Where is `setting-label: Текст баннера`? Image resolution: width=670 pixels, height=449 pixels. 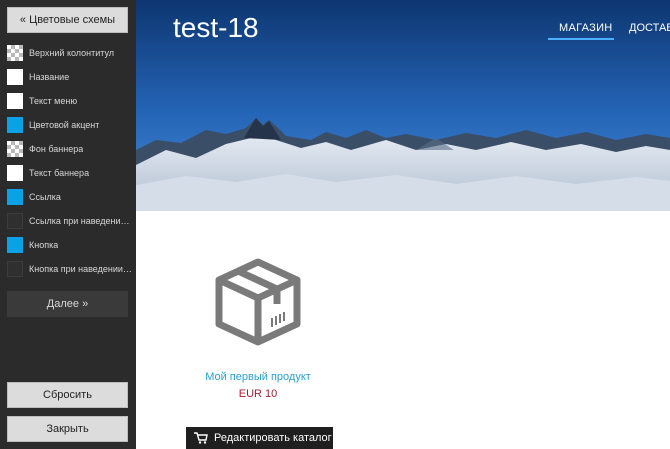
setting-label: Текст баннера is located at coordinates (59, 173).